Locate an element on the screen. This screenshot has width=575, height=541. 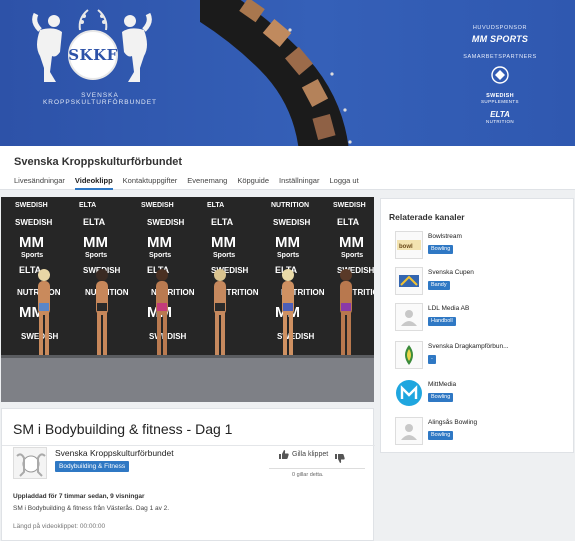
mittmedia-logo-icon is located at coordinates (409, 393).